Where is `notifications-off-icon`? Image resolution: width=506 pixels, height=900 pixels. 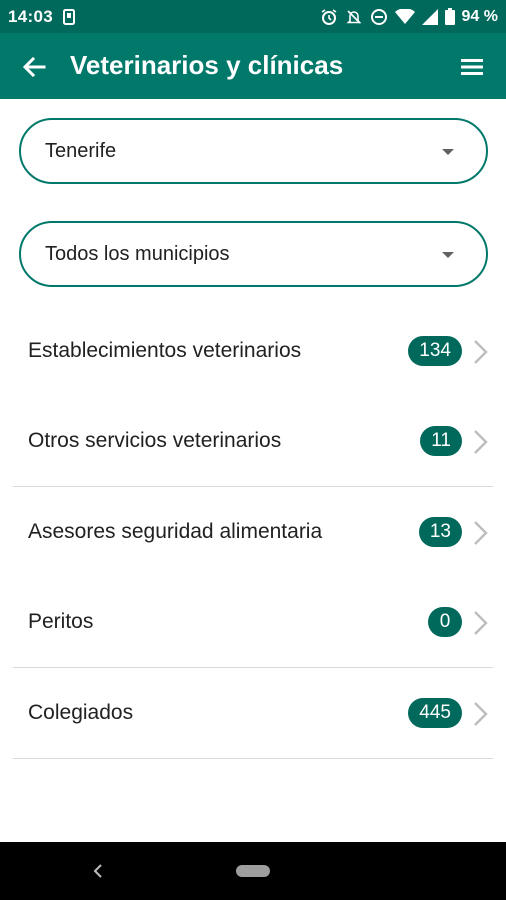
notifications-off-icon is located at coordinates (354, 17).